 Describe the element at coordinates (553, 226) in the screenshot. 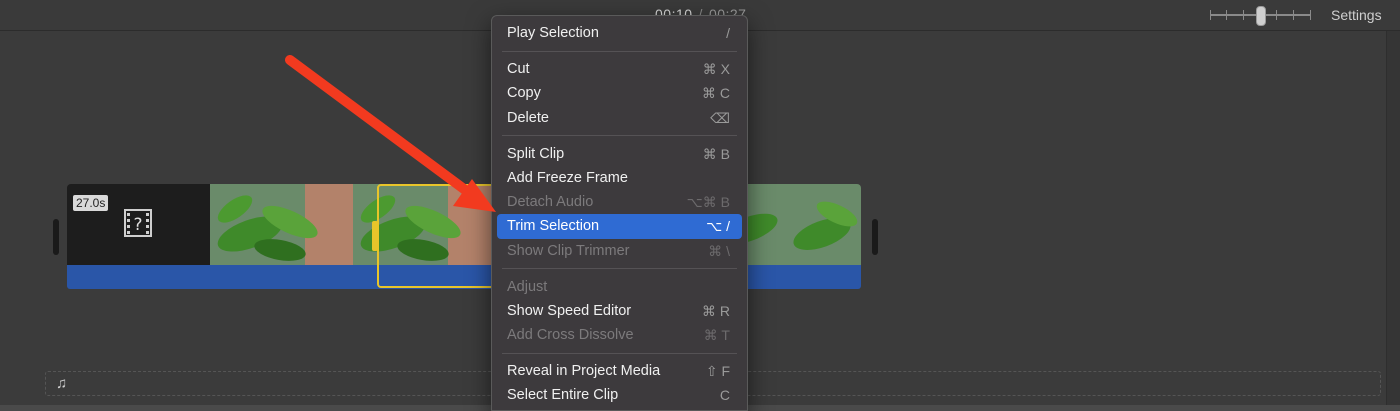

I see `menu-item-label: Trim Selection` at that location.